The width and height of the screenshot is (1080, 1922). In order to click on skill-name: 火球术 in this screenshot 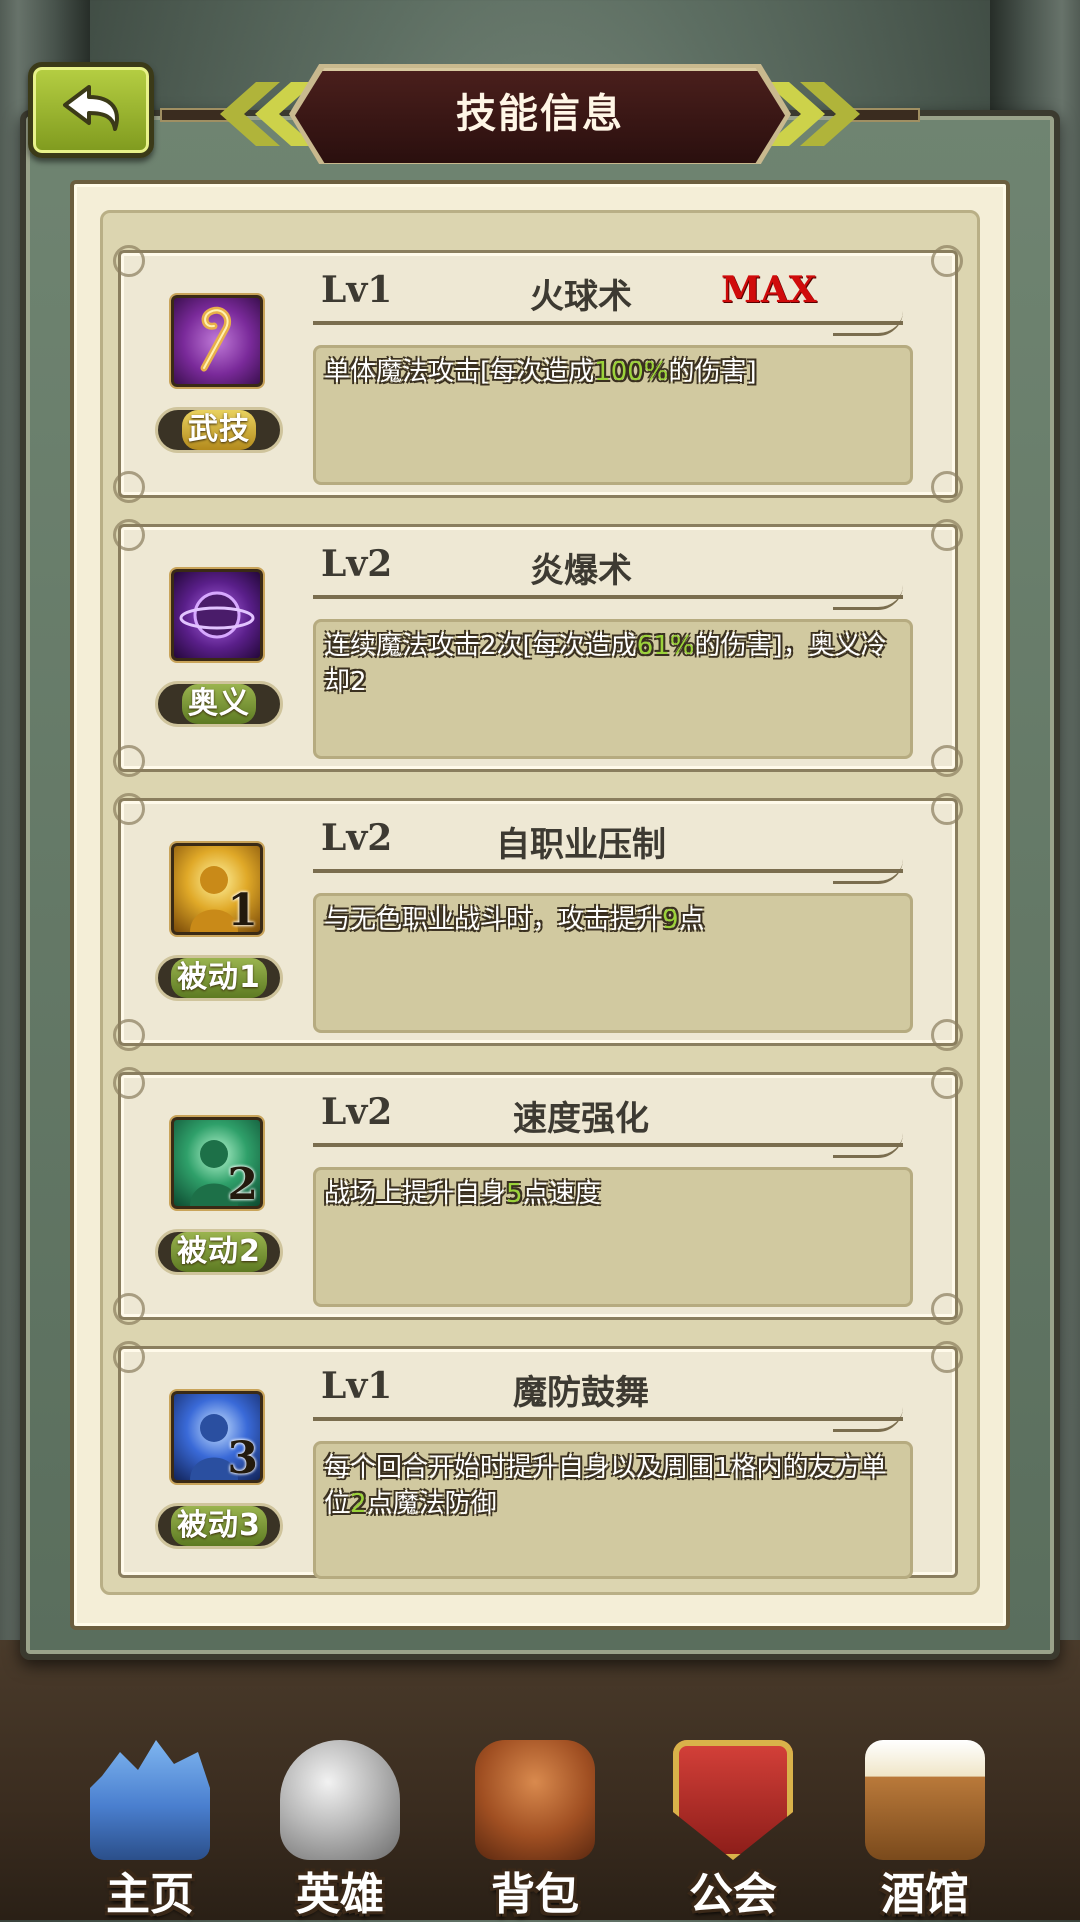, I will do `click(581, 297)`.